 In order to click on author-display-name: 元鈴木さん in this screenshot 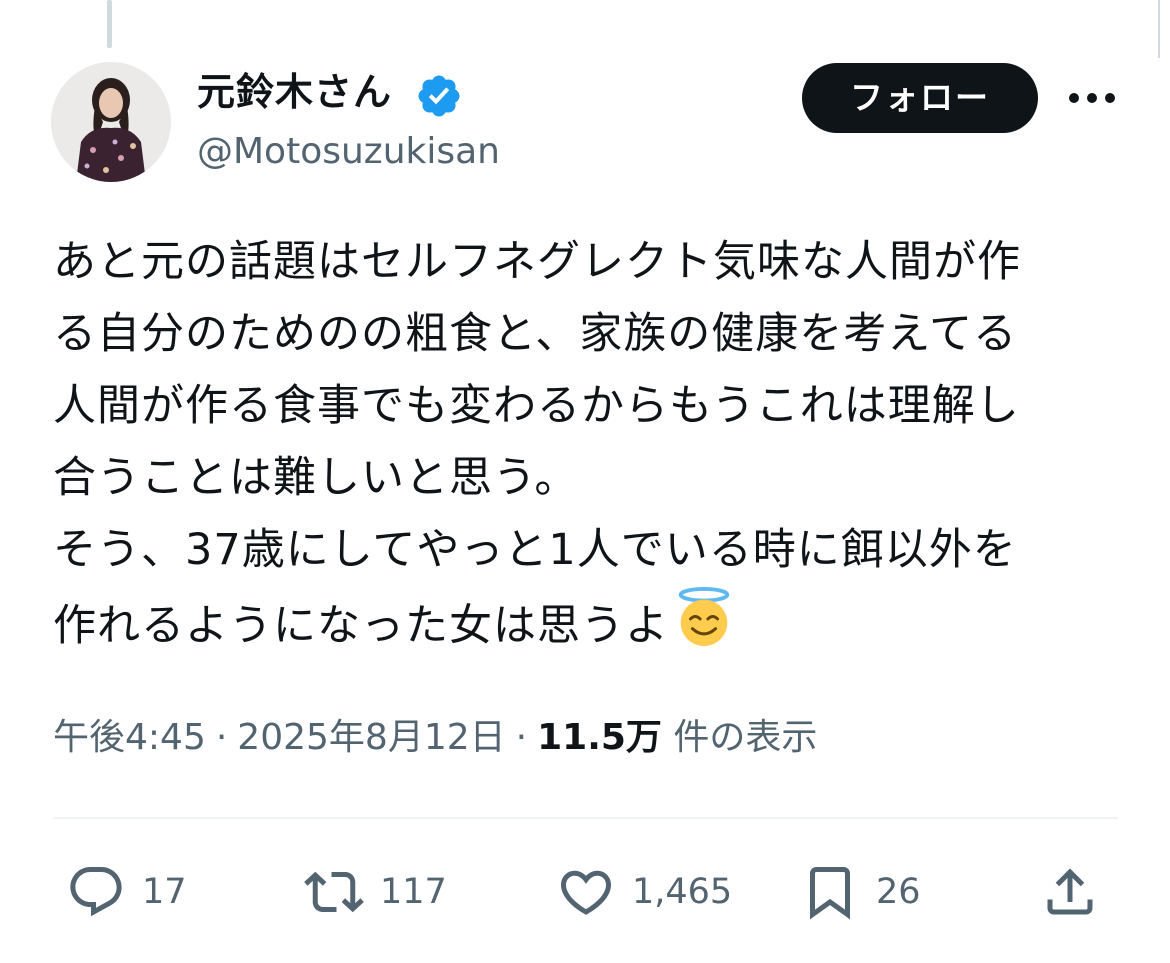, I will do `click(294, 92)`.